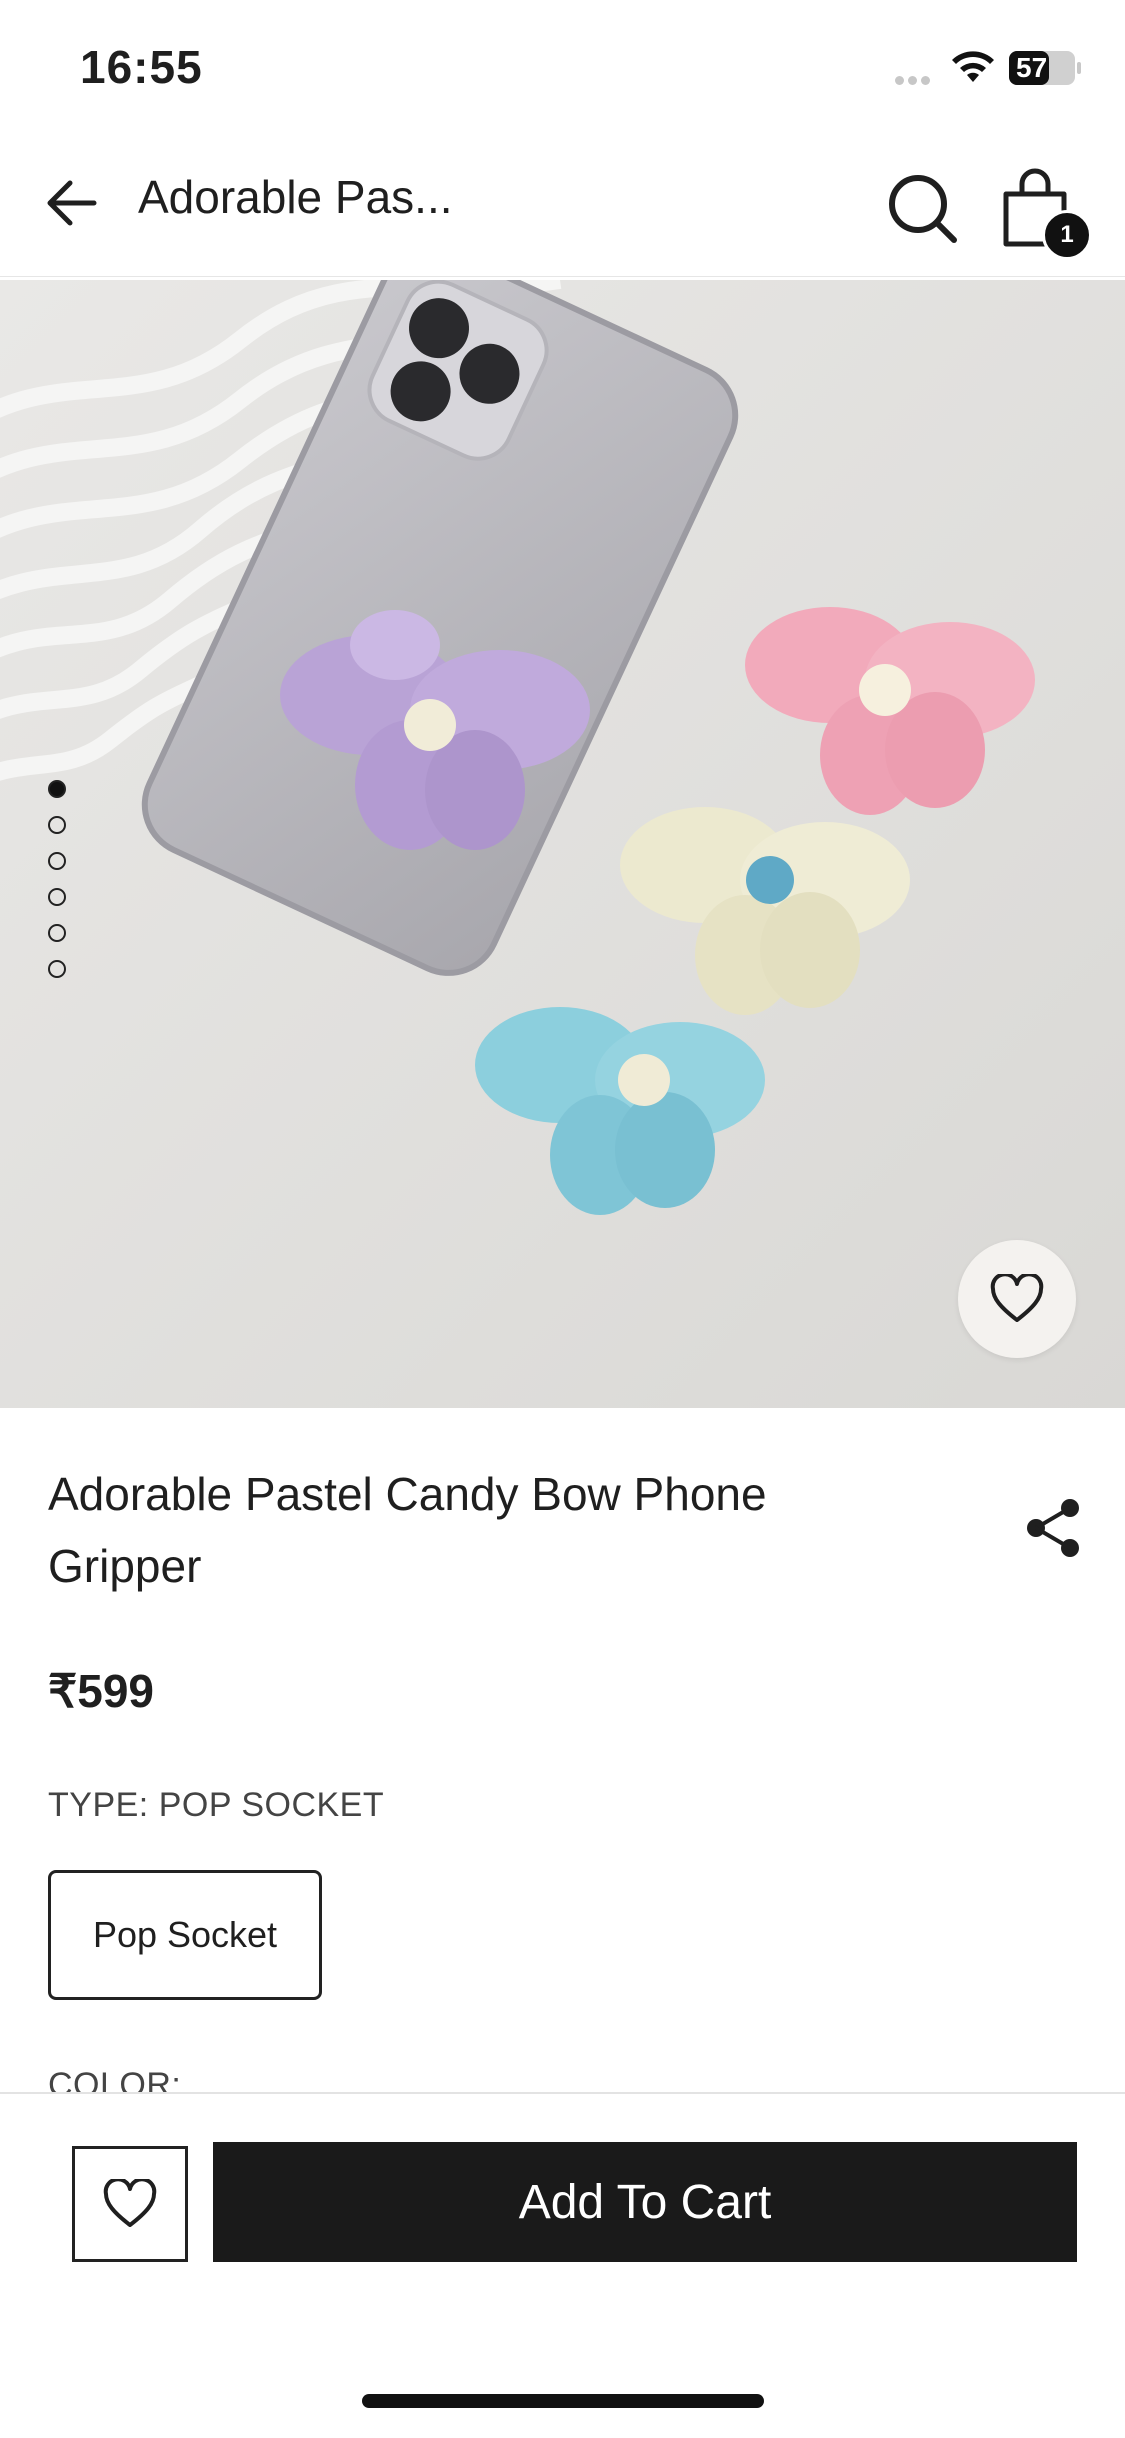 This screenshot has height=2438, width=1125. I want to click on home-indicator, so click(563, 2401).